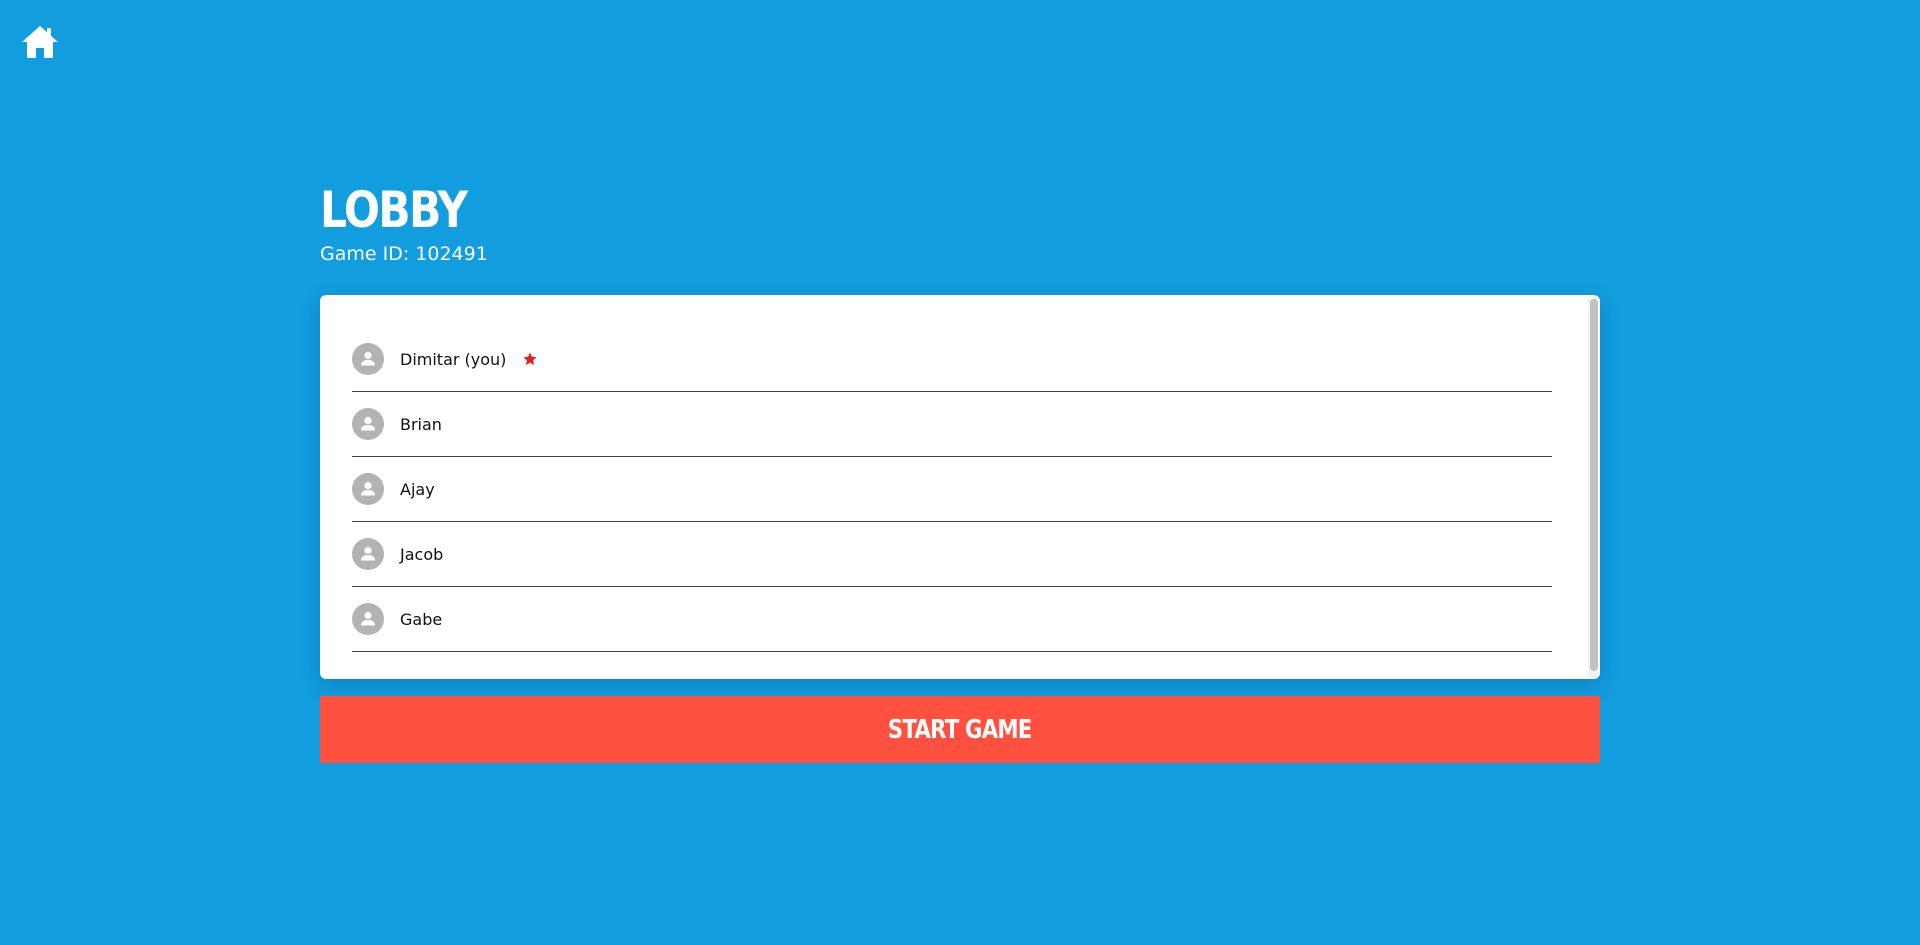  I want to click on player-row: Brian, so click(952, 424).